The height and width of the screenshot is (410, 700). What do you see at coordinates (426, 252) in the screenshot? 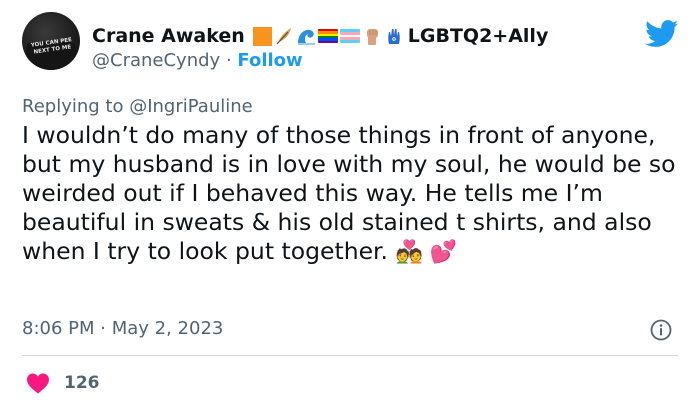
I see `tweet-emojis: 💑 💕` at bounding box center [426, 252].